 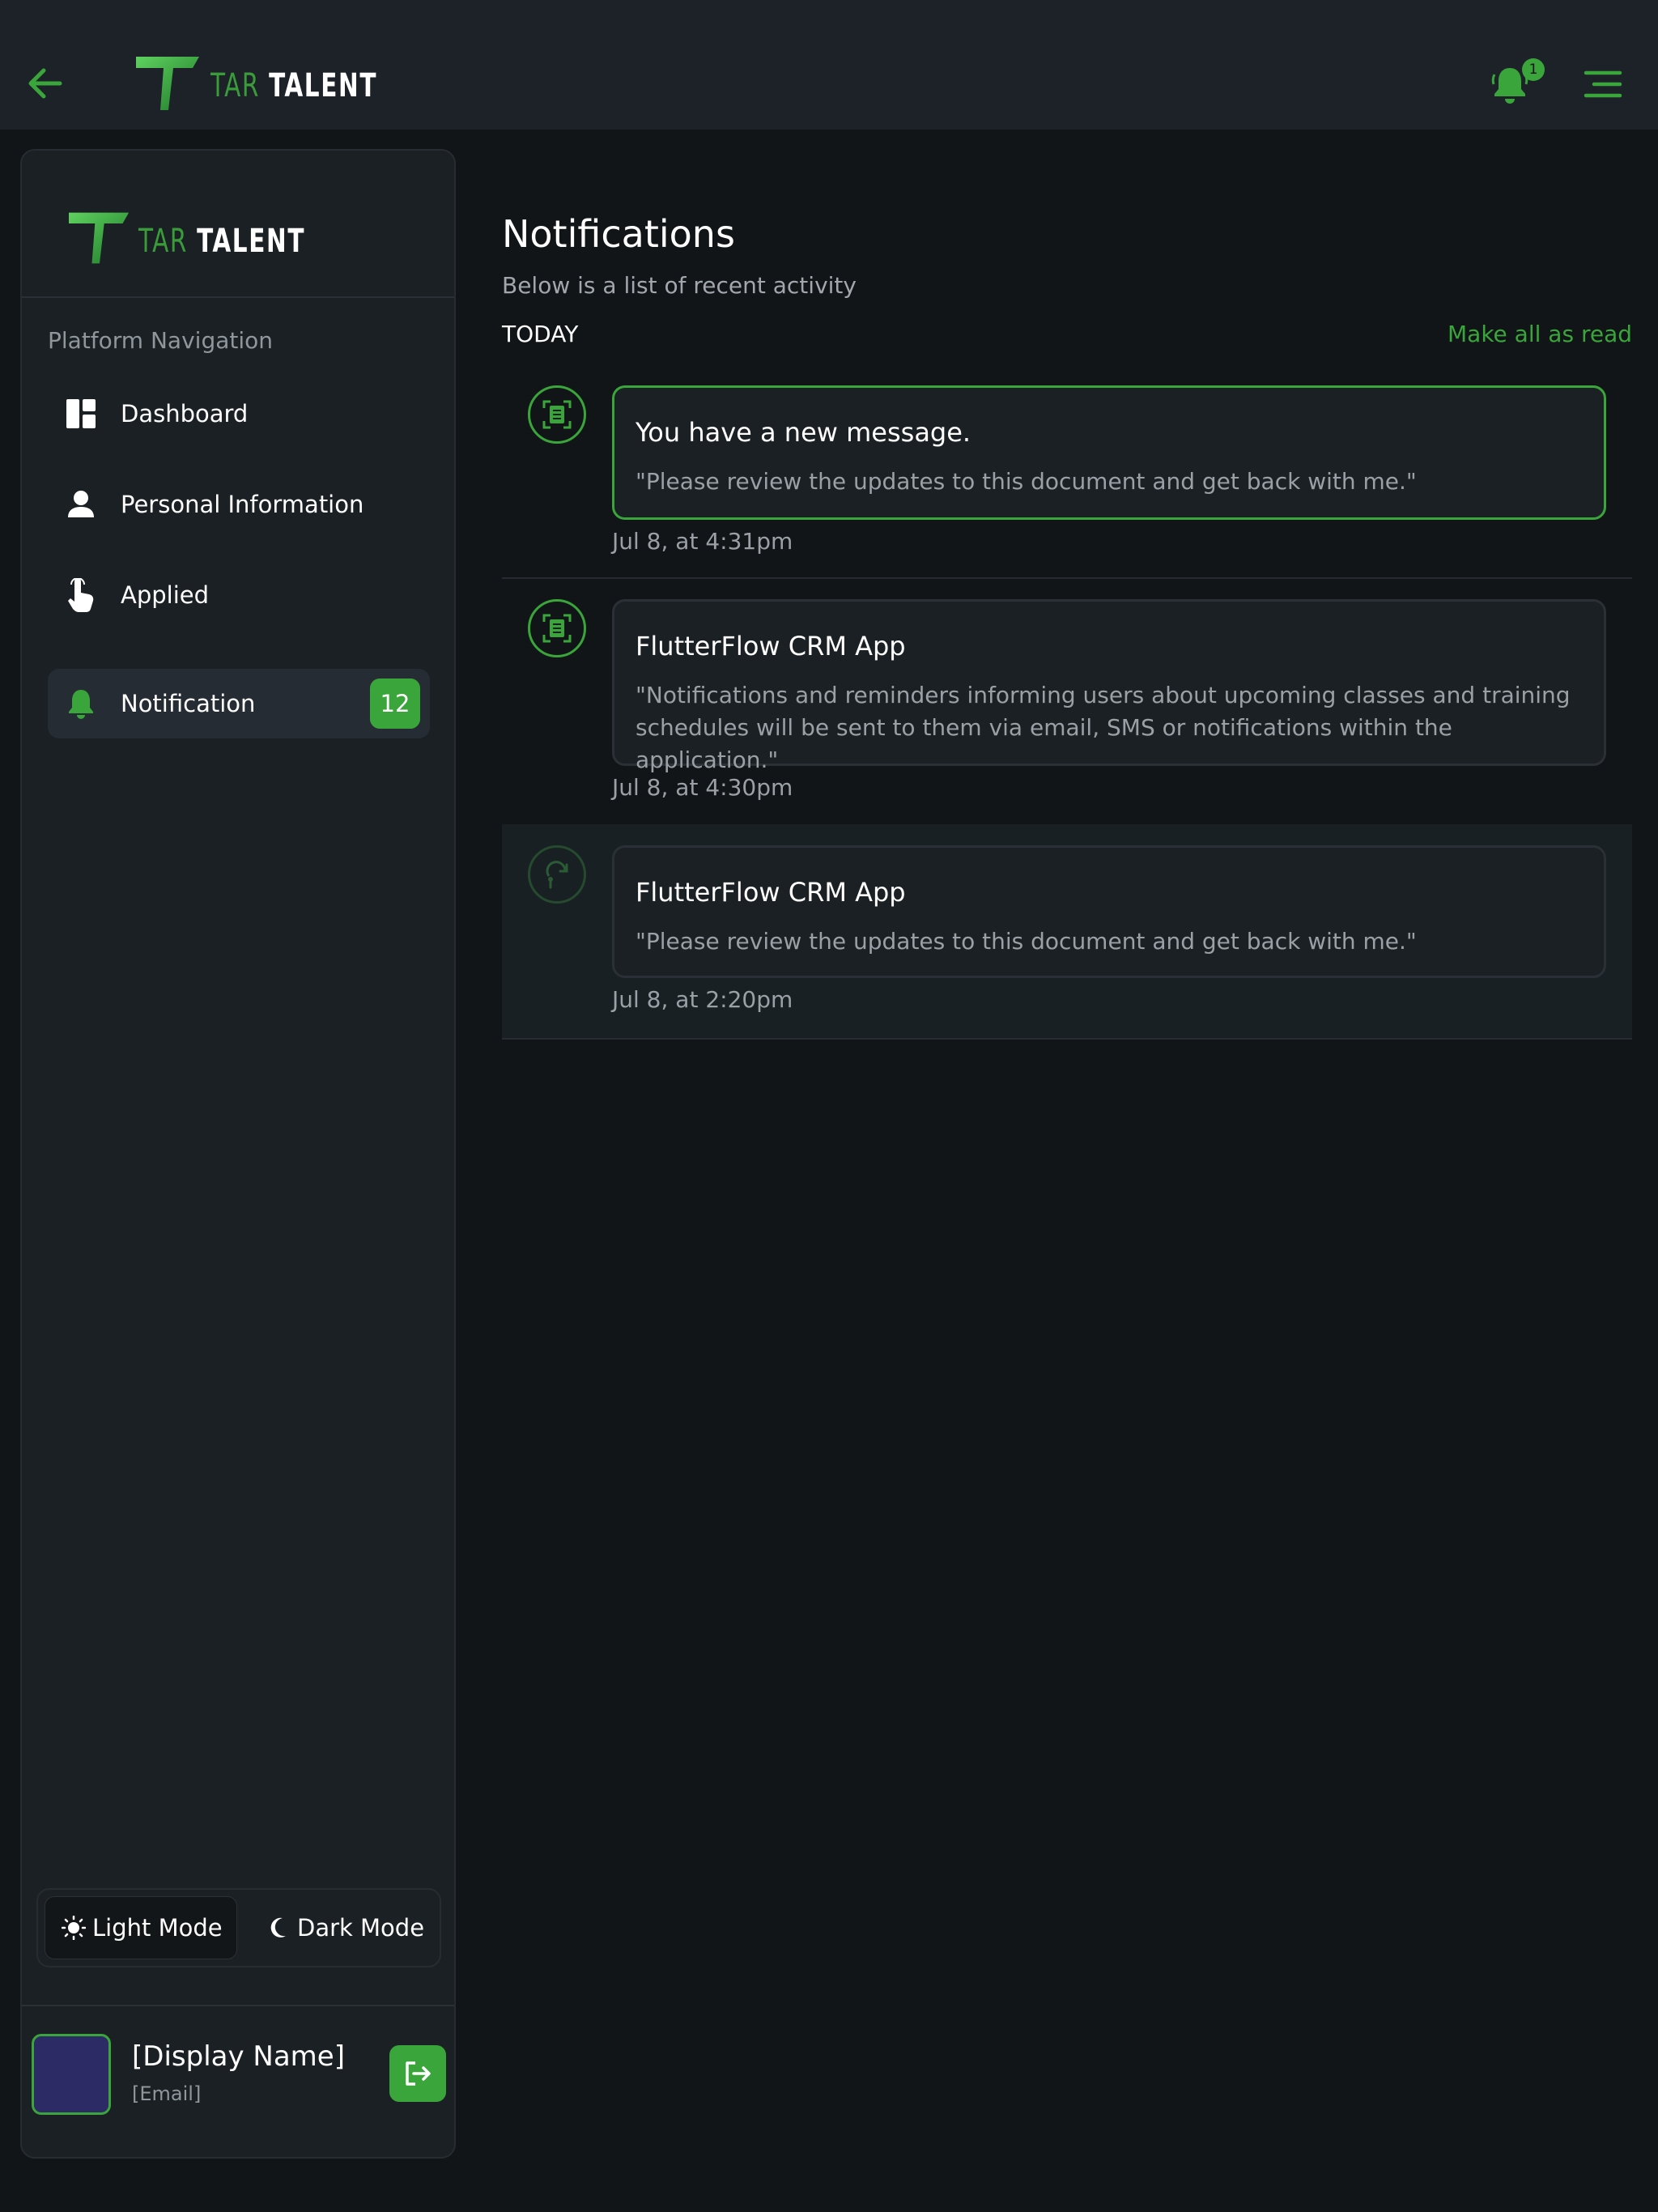 I want to click on dashboard-icon, so click(x=81, y=414).